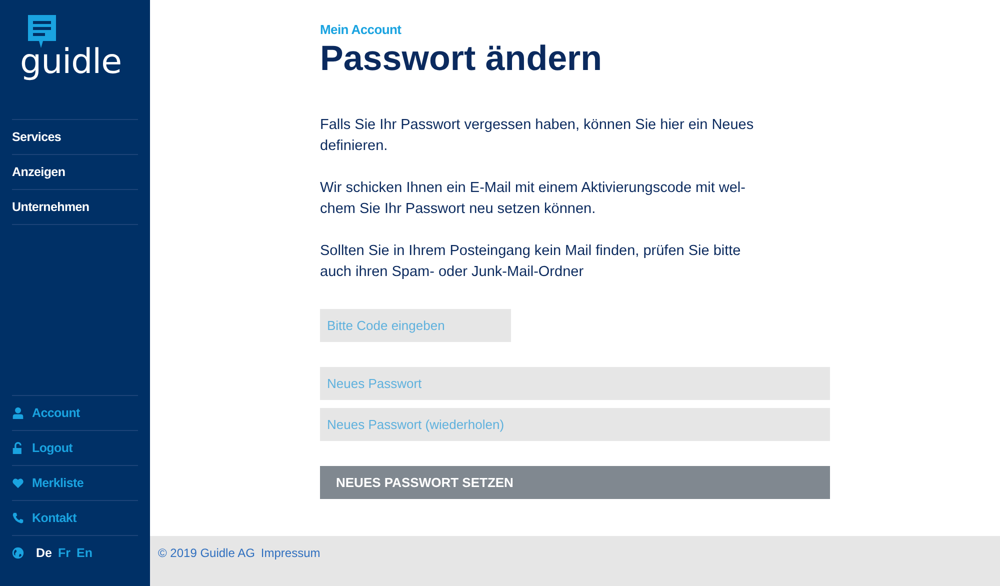 The height and width of the screenshot is (586, 1000). What do you see at coordinates (530, 262) in the screenshot?
I see `paragraph: Sollten Sie in Ihrem Posteingang kein Mail finden, prüfen Sie bitte auch ihren Spam- oder Junk-Mail-Ordner` at bounding box center [530, 262].